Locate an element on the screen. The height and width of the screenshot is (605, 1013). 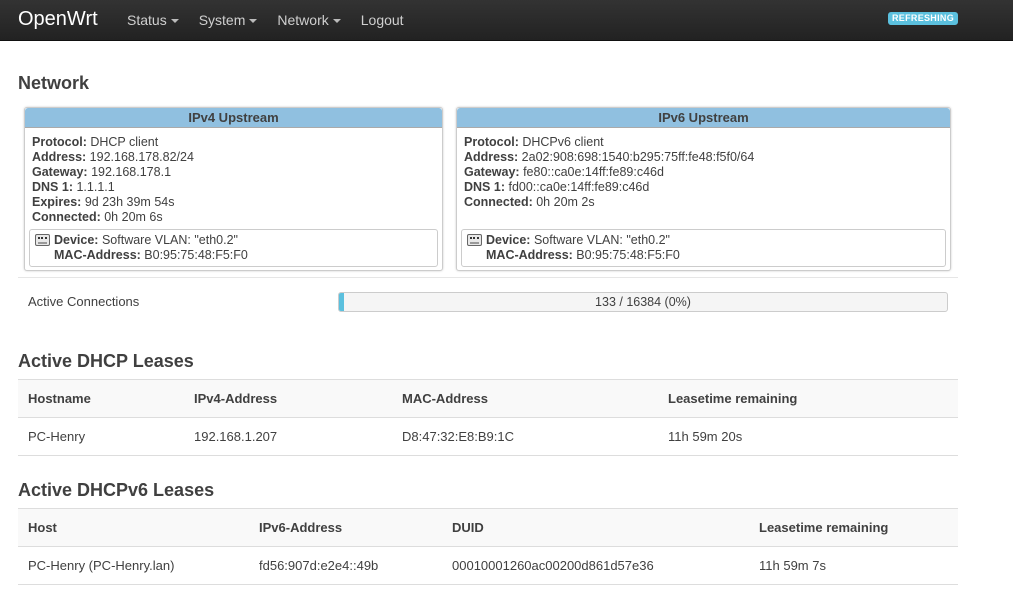
ipv4-mac: MAC-Address: B0:95:75:48:F5:F0 is located at coordinates (151, 255).